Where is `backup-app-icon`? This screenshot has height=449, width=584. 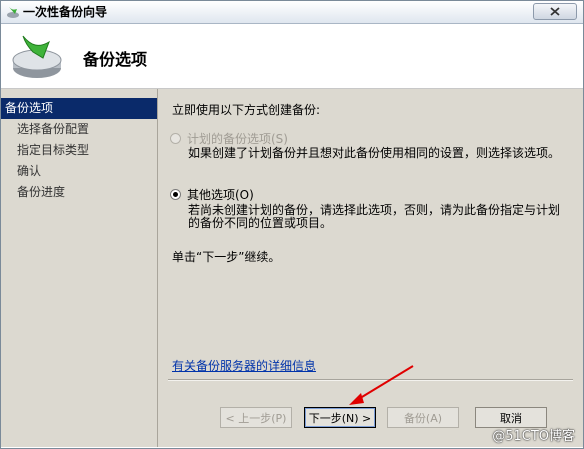 backup-app-icon is located at coordinates (13, 12).